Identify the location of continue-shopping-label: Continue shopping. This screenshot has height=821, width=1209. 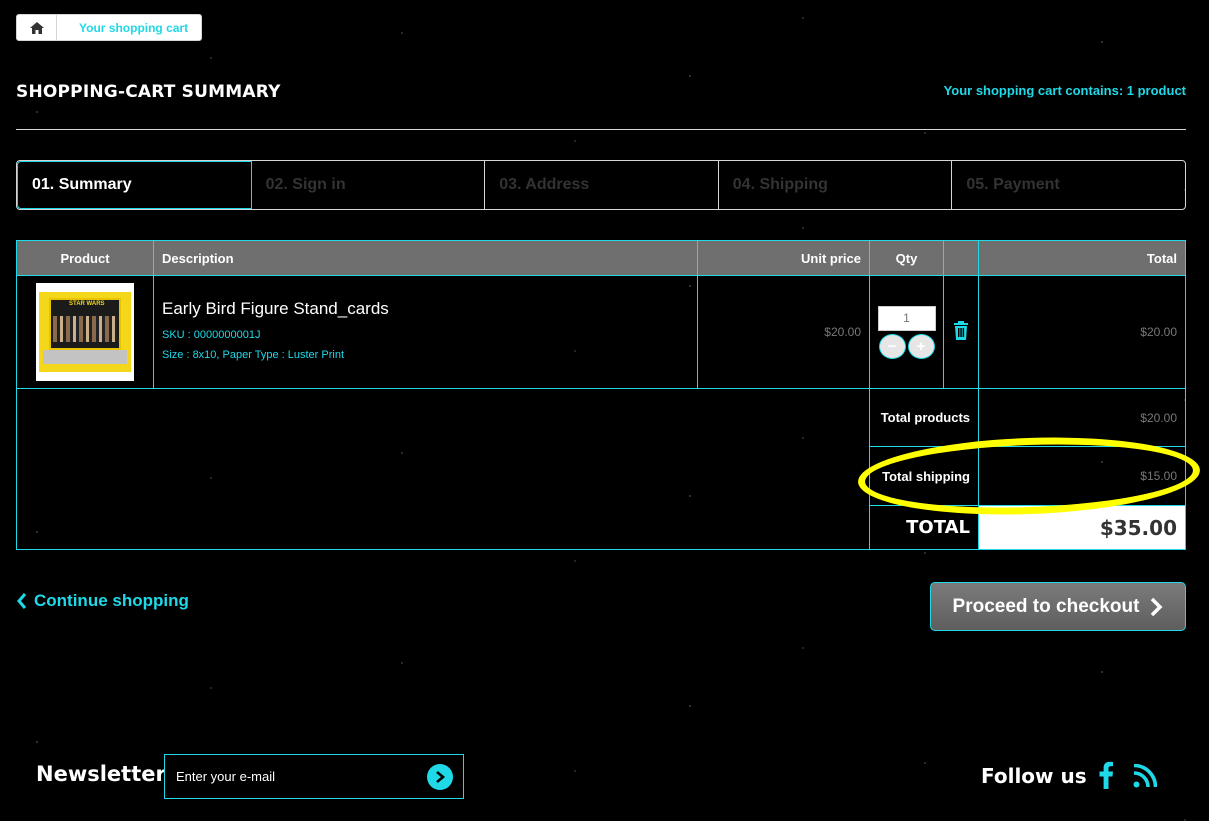
(111, 600).